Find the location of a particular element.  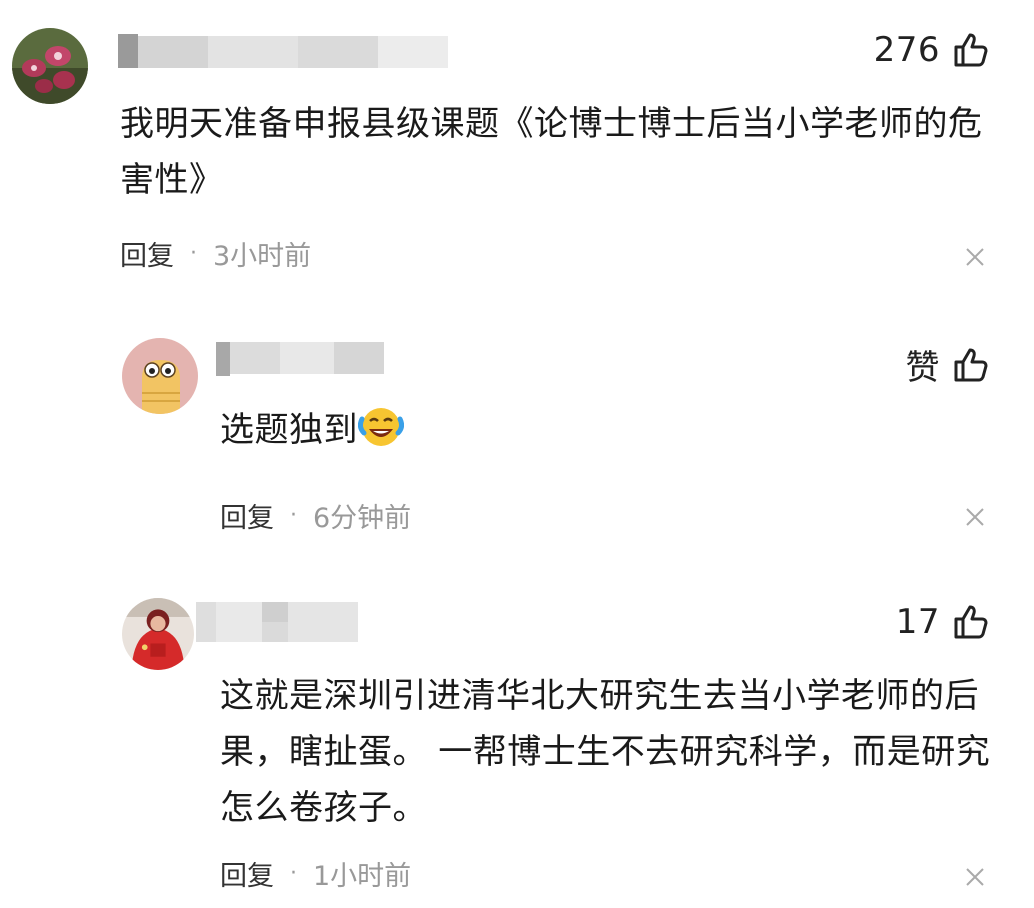

cartoon-character-avatar is located at coordinates (160, 376).